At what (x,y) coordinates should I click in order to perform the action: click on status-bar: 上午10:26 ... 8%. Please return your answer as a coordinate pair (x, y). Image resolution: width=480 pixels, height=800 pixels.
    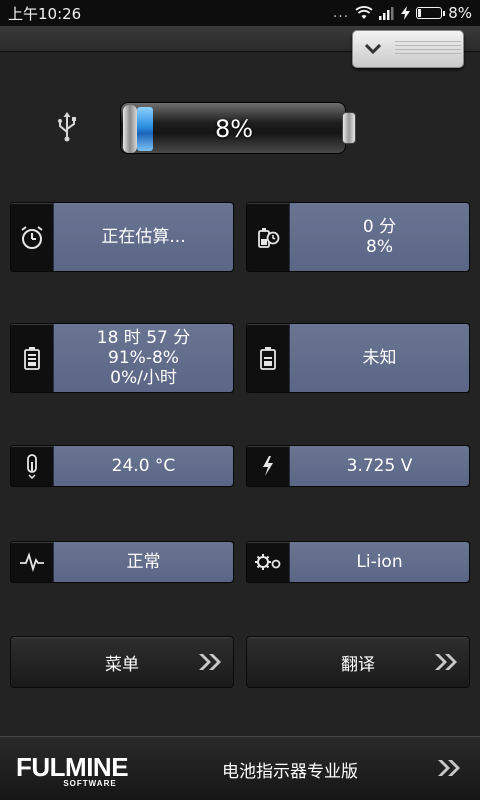
    Looking at the image, I should click on (240, 13).